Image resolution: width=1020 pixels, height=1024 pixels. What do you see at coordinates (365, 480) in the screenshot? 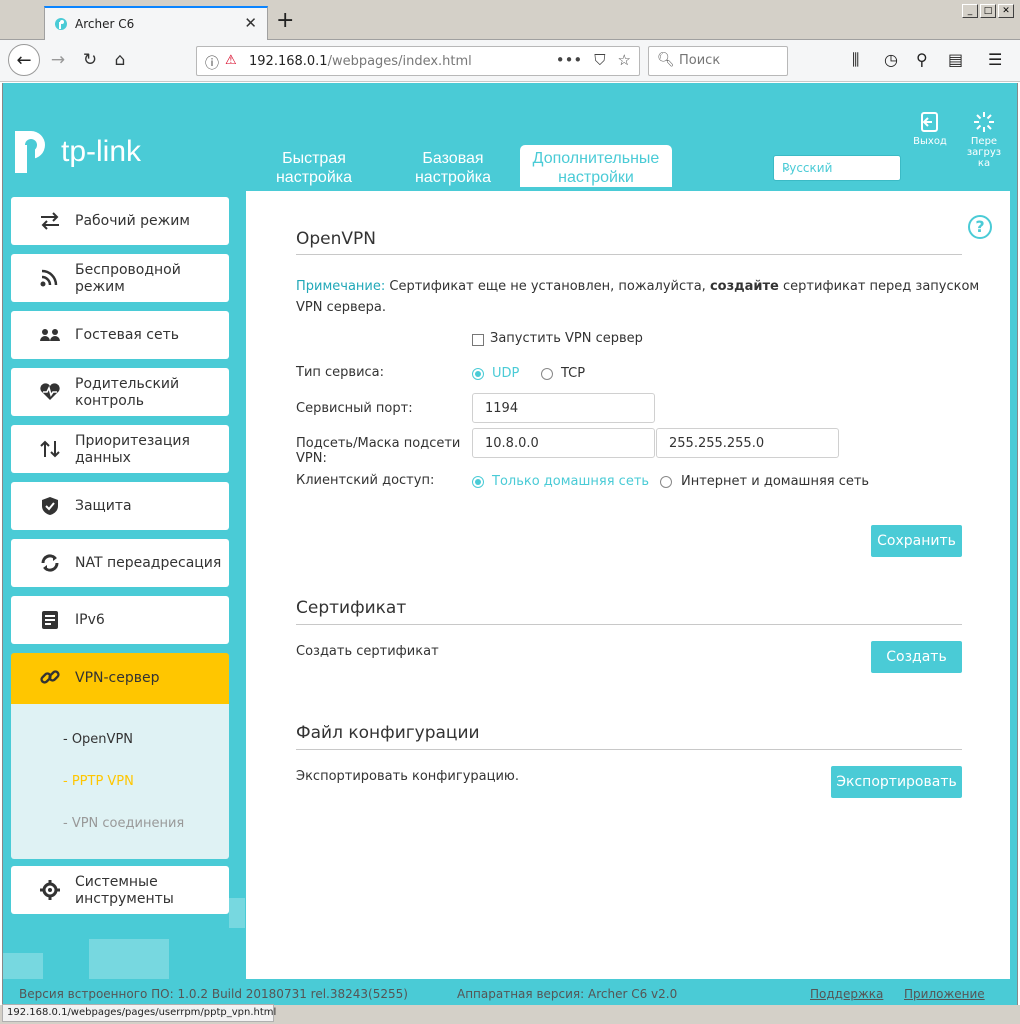
I see `client-access-label: Клиентский доступ:` at bounding box center [365, 480].